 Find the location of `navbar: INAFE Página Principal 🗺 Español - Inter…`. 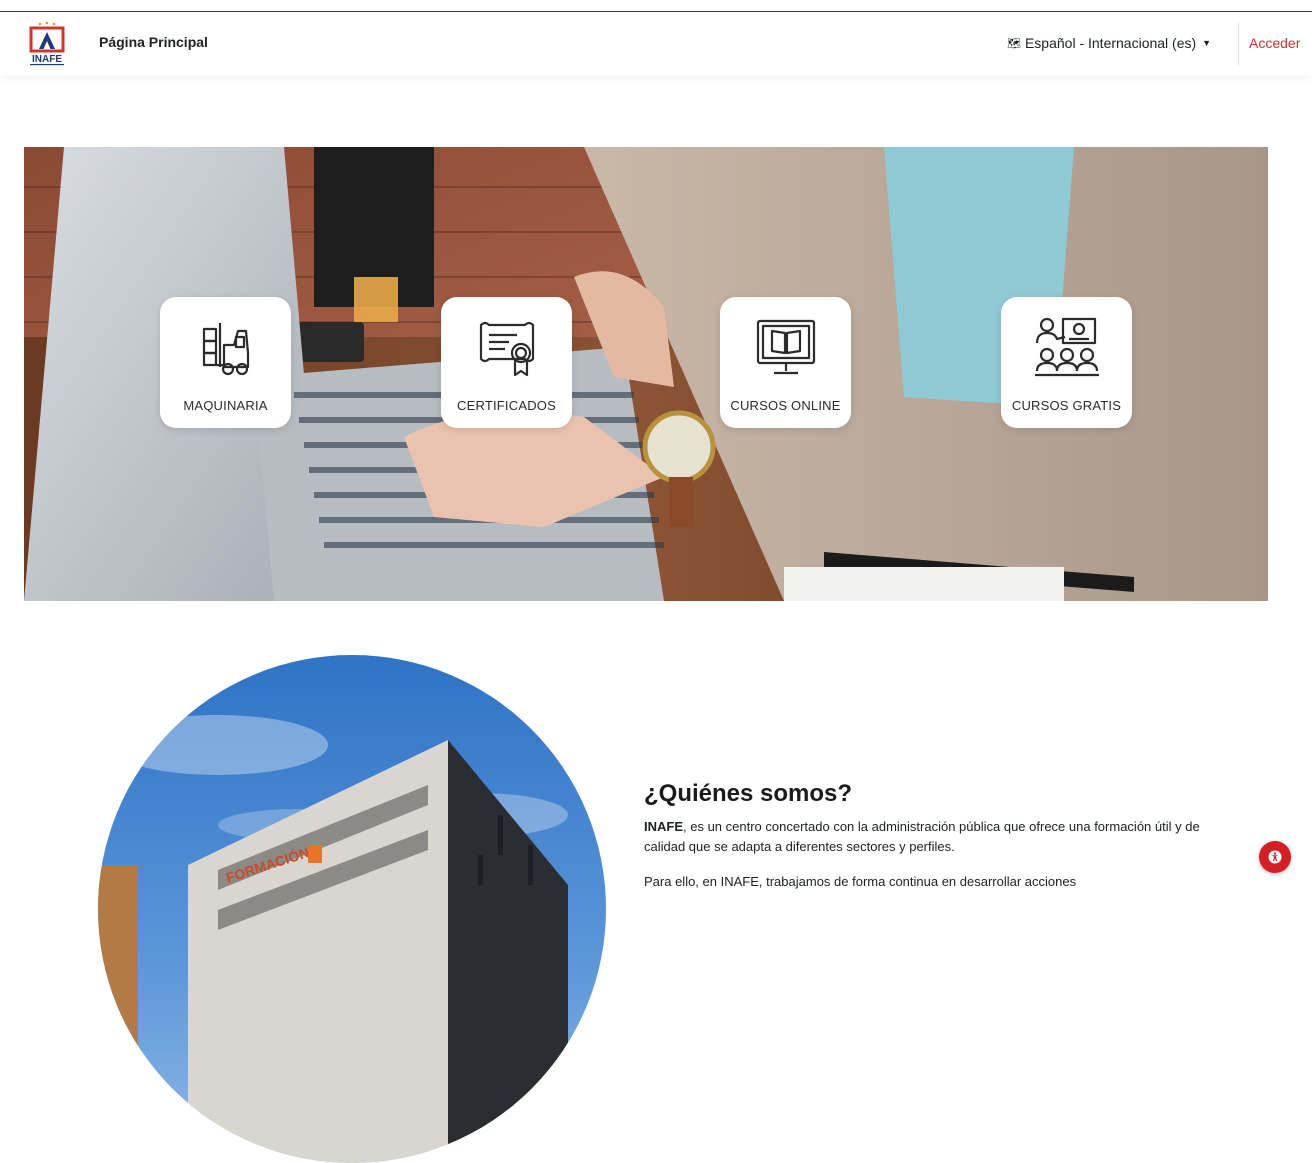

navbar: INAFE Página Principal 🗺 Español - Inter… is located at coordinates (656, 44).